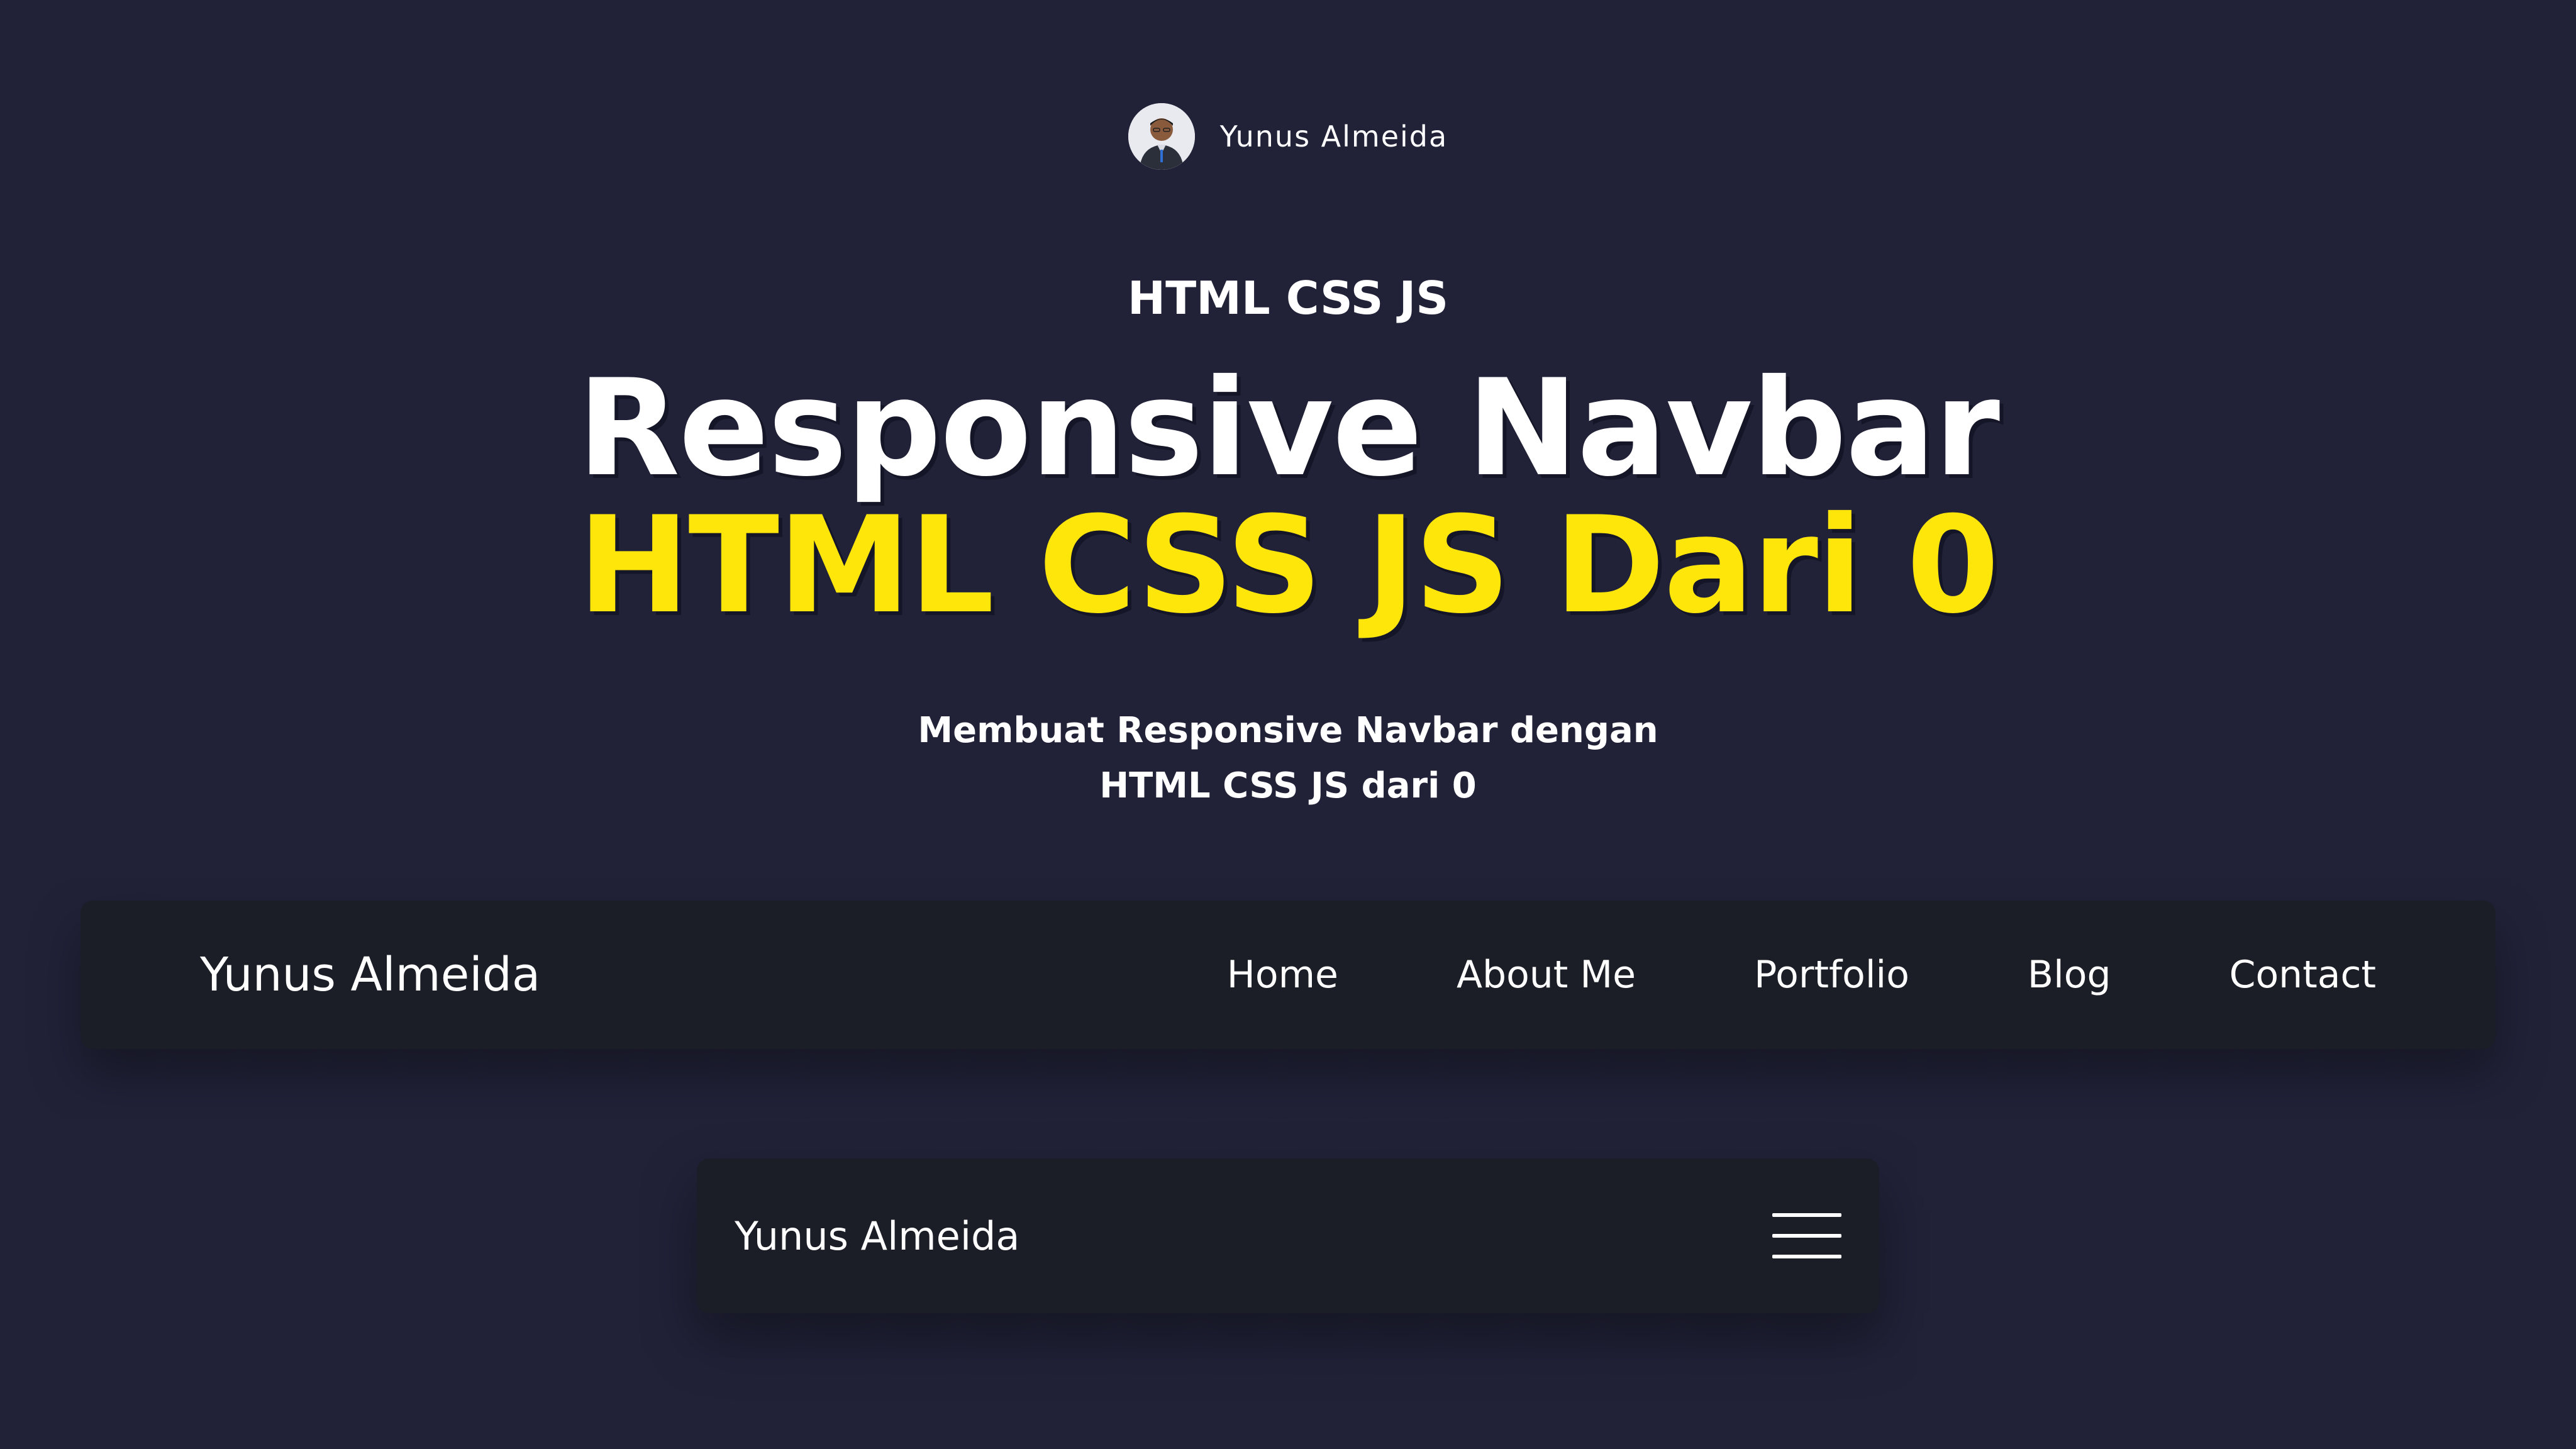  I want to click on hero-title-line1: Responsive Navbar, so click(1288, 428).